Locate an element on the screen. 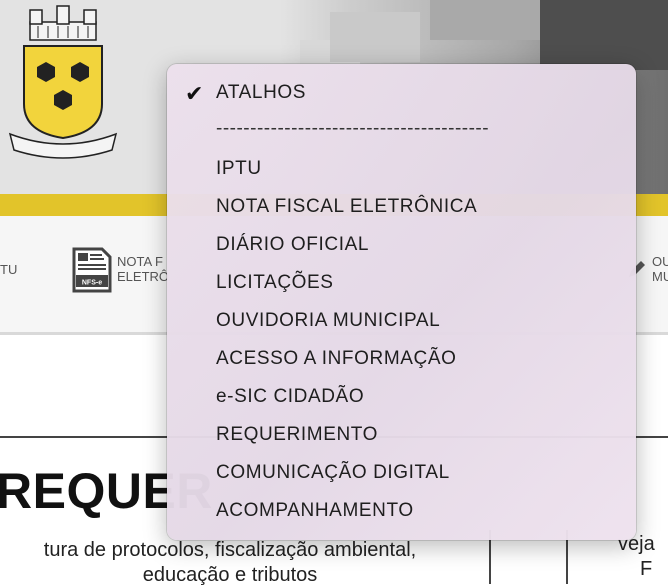  shortcut-ouv-line1: OU is located at coordinates (660, 261).